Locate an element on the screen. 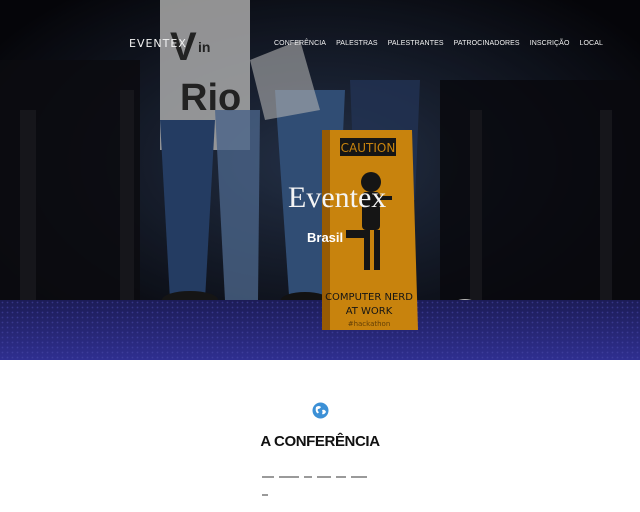  nav-item-patrocinadores: PATROCINADORES is located at coordinates (487, 43).